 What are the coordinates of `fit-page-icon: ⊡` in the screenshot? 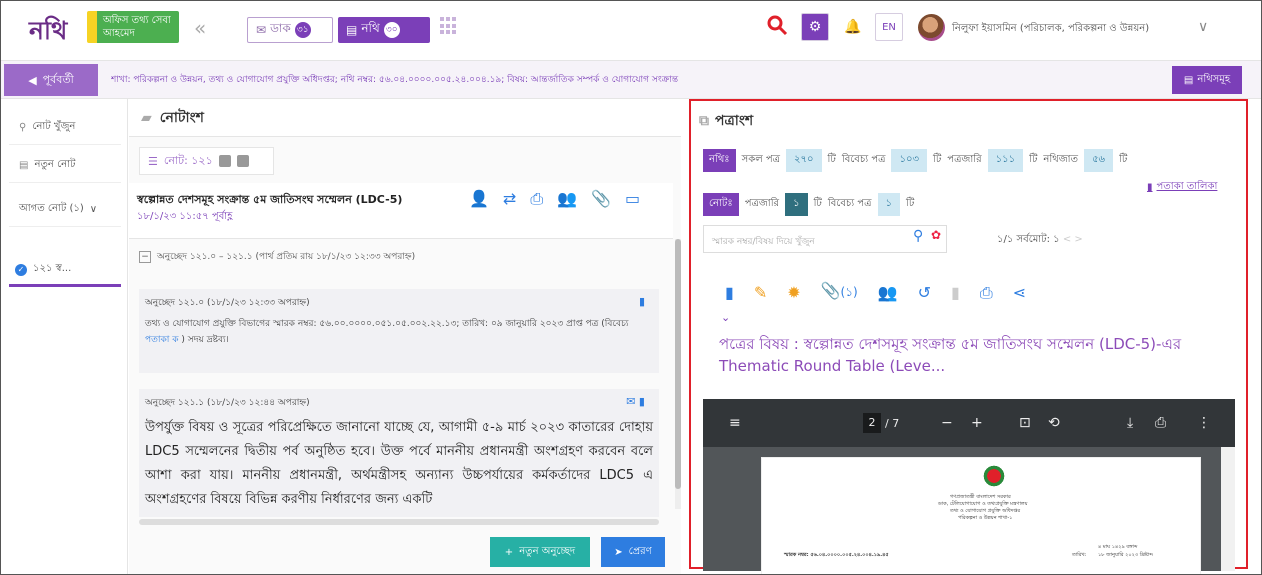 It's located at (1025, 423).